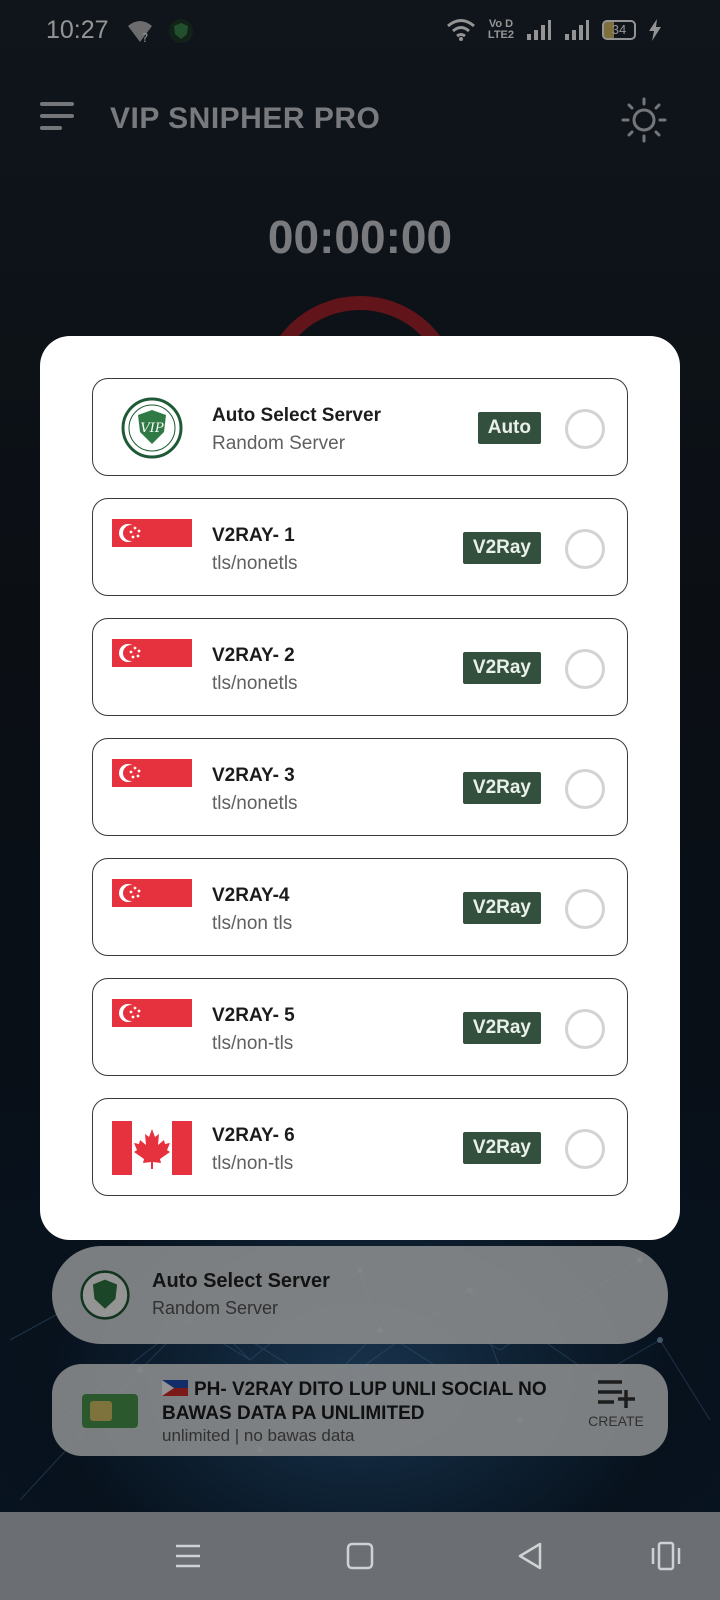 The image size is (720, 1600). What do you see at coordinates (666, 1556) in the screenshot?
I see `rotate-icon` at bounding box center [666, 1556].